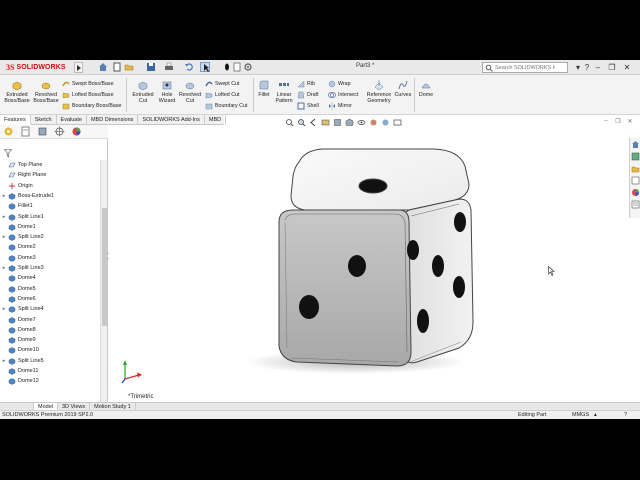 The width and height of the screenshot is (640, 480). I want to click on display-manager-tab-icon, so click(76, 131).